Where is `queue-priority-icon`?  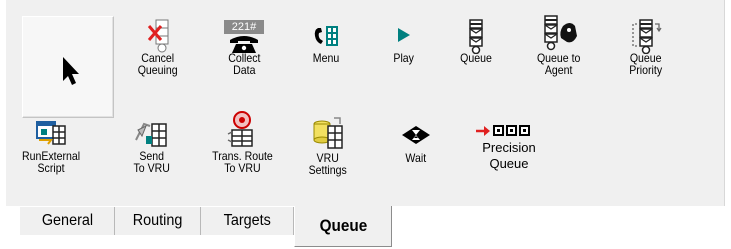
queue-priority-icon is located at coordinates (646, 36).